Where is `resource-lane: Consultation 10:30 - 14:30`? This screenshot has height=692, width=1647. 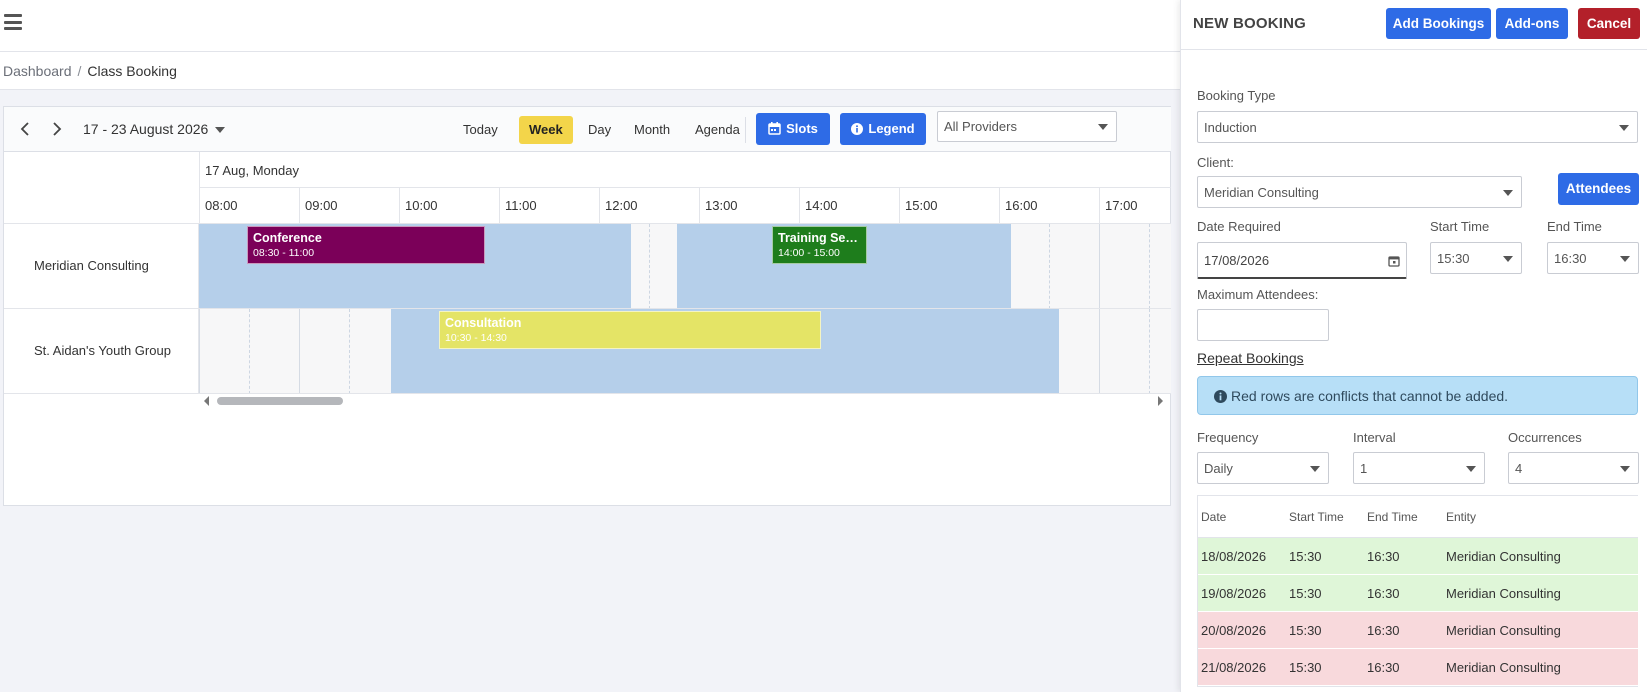
resource-lane: Consultation 10:30 - 14:30 is located at coordinates (685, 351).